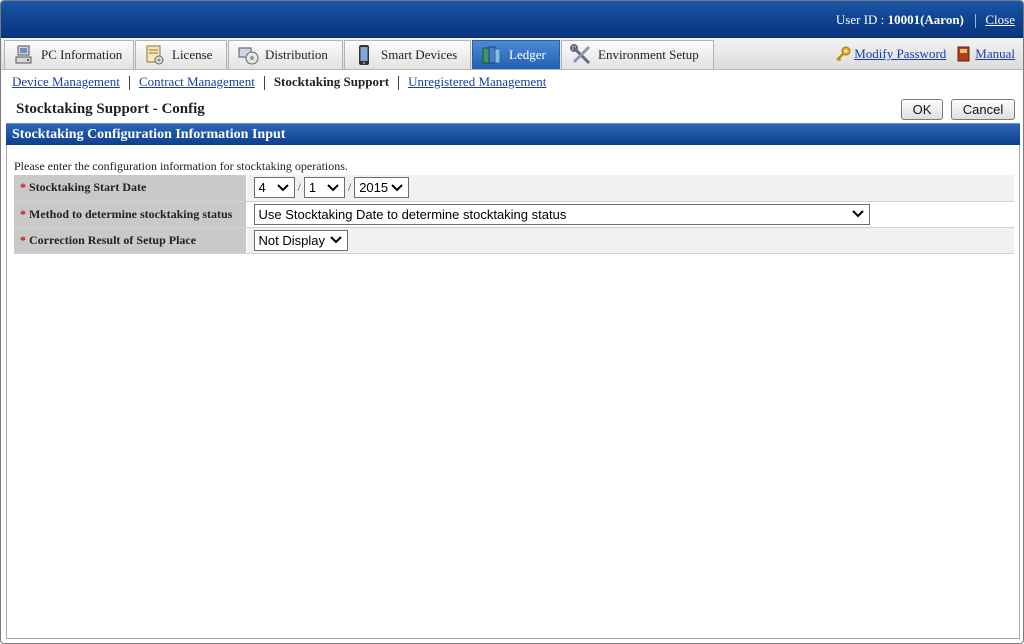 The width and height of the screenshot is (1024, 644). I want to click on cancel-button: Cancel, so click(983, 109).